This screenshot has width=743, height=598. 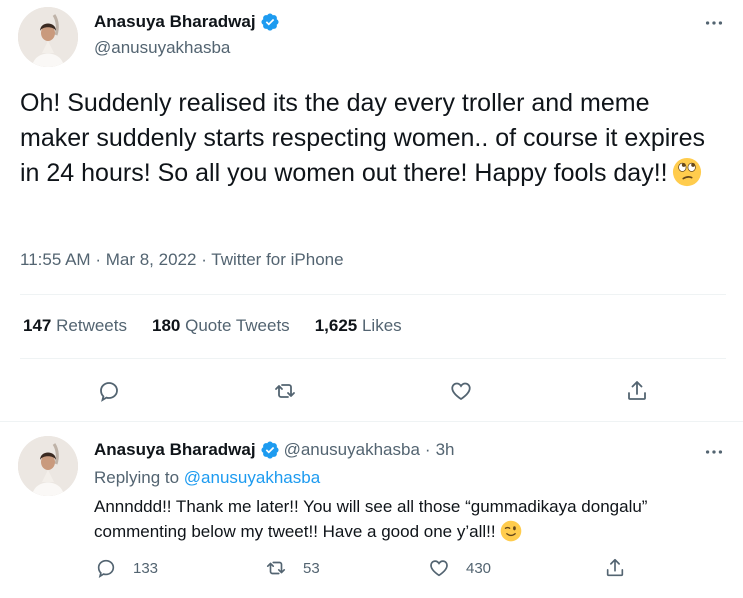 I want to click on retweet-count: 53, so click(x=311, y=568).